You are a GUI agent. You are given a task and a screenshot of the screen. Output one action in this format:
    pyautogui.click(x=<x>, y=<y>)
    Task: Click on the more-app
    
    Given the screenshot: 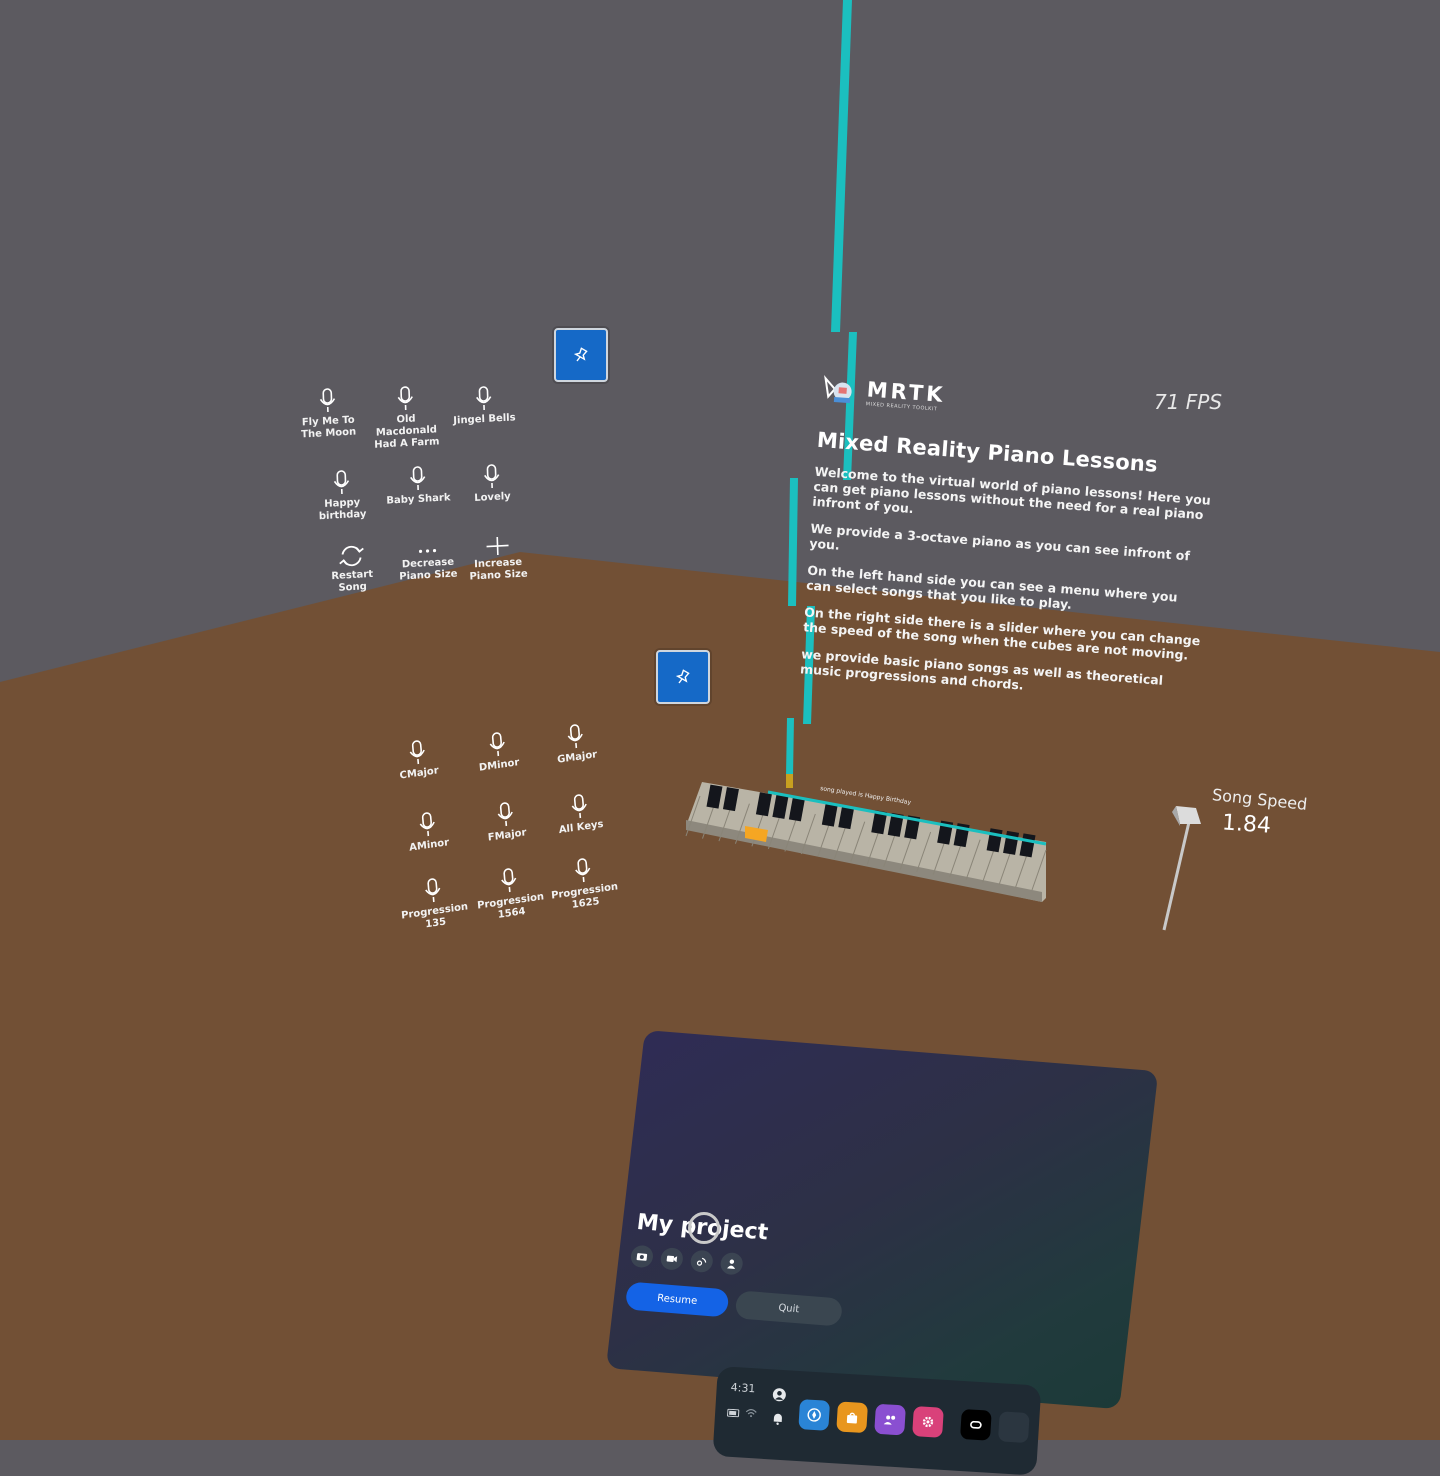 What is the action you would take?
    pyautogui.click(x=1014, y=1427)
    